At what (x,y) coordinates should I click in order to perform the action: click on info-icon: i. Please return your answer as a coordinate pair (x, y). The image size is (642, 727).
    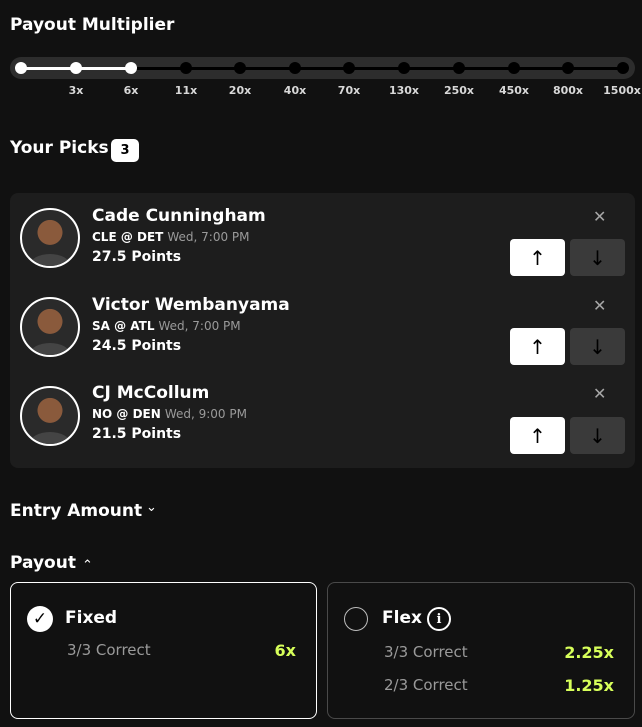
    Looking at the image, I should click on (439, 619).